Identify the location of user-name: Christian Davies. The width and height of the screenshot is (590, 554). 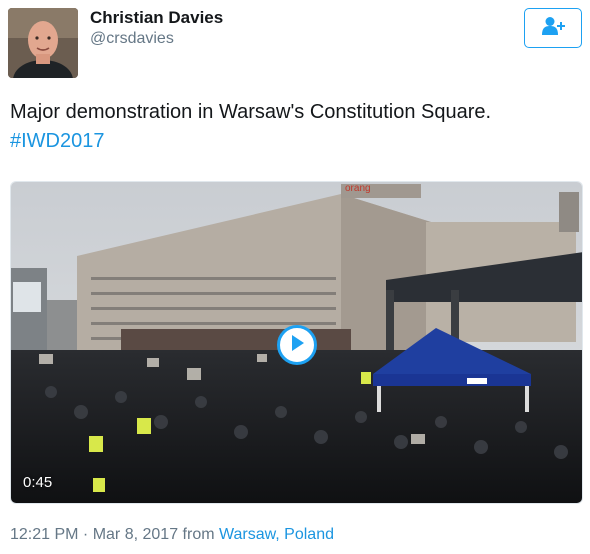
(156, 18).